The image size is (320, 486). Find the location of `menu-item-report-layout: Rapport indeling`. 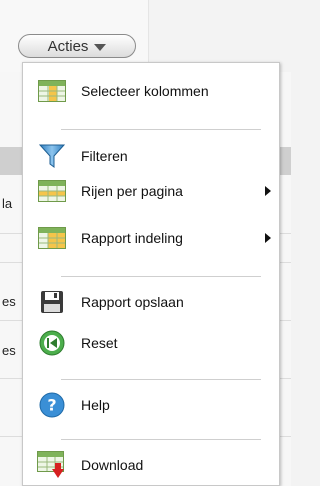

menu-item-report-layout: Rapport indeling is located at coordinates (151, 238).